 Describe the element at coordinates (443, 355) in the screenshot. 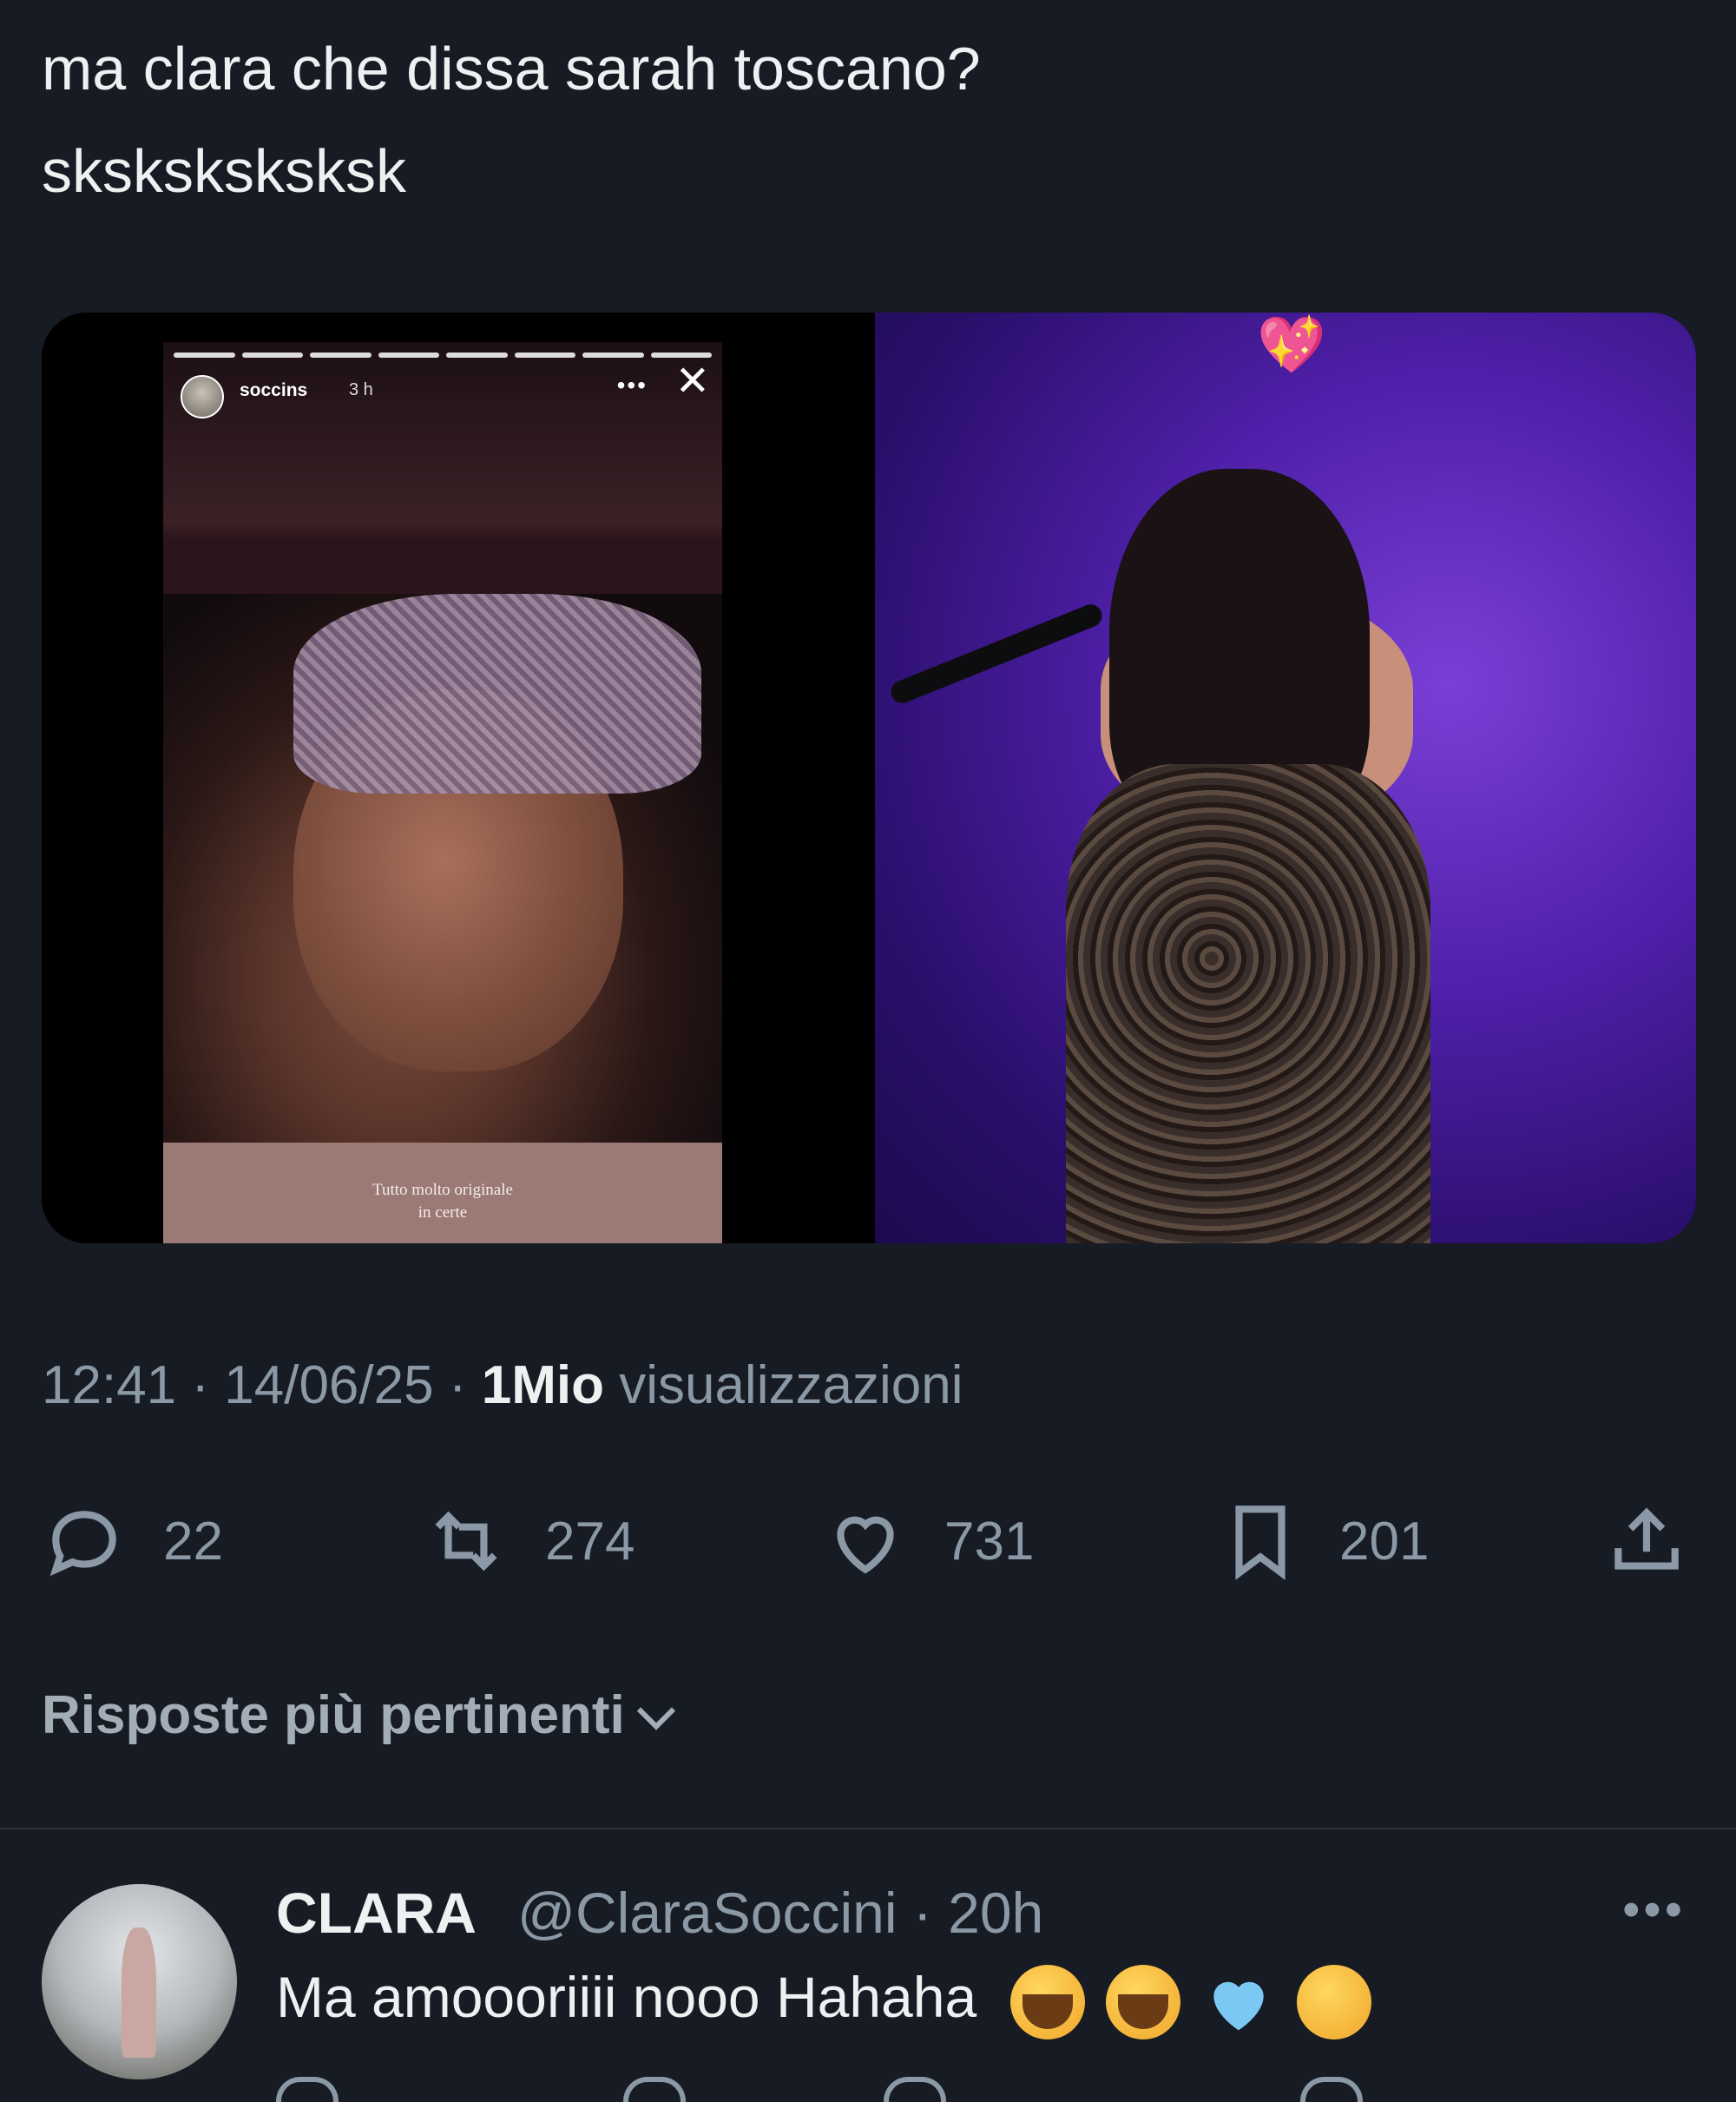

I see `story-progress-bars` at that location.